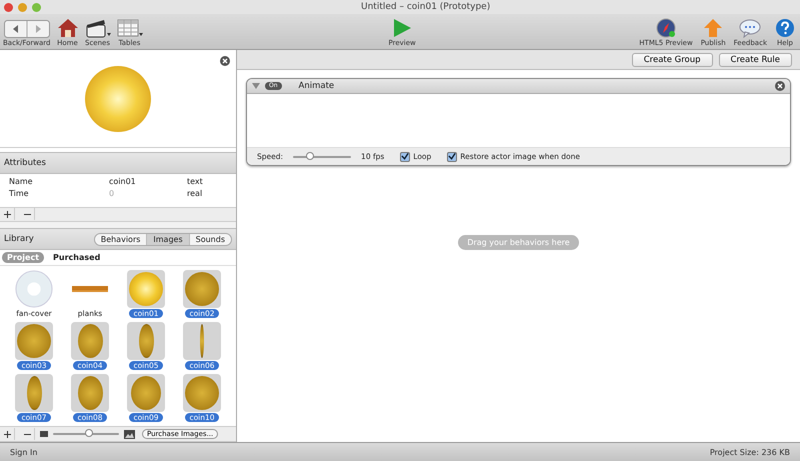  I want to click on up-arrow-icon, so click(713, 28).